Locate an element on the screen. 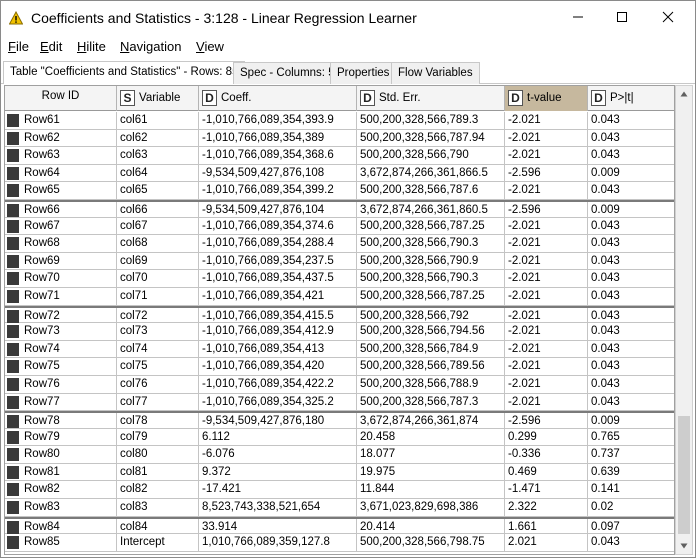 This screenshot has width=696, height=558. table-cell: col76 is located at coordinates (158, 384).